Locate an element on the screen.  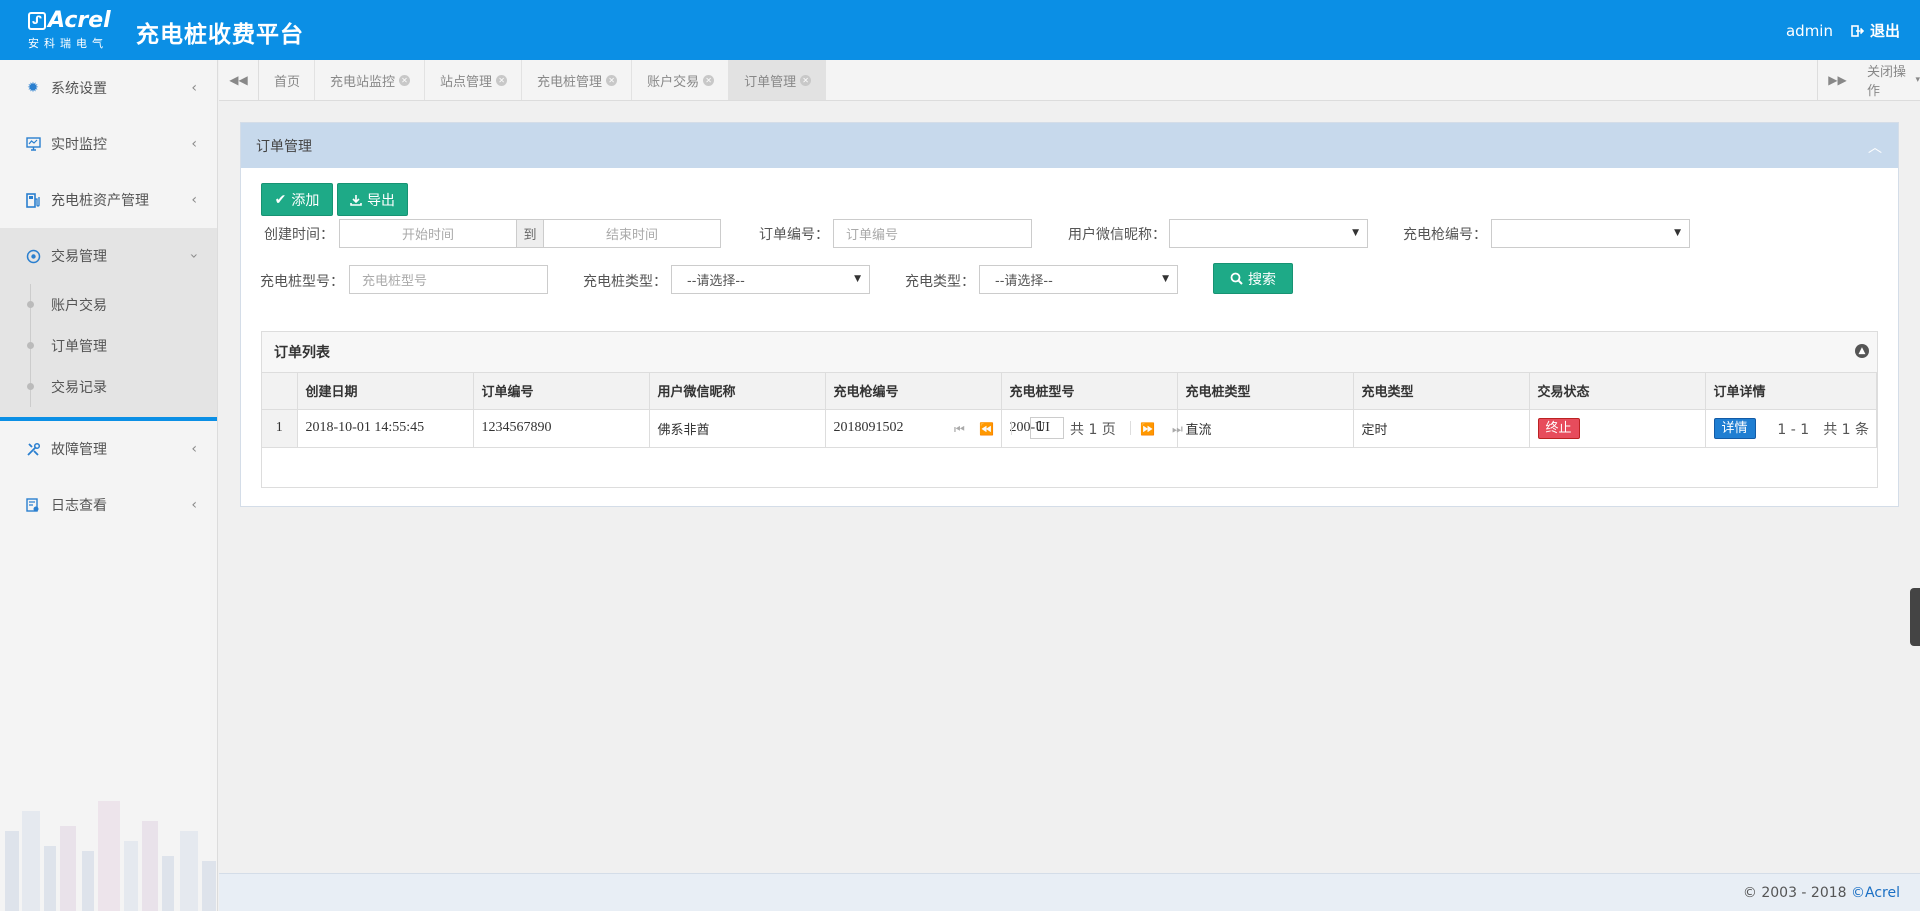
tab-label: 充电桩管理 is located at coordinates (570, 82).